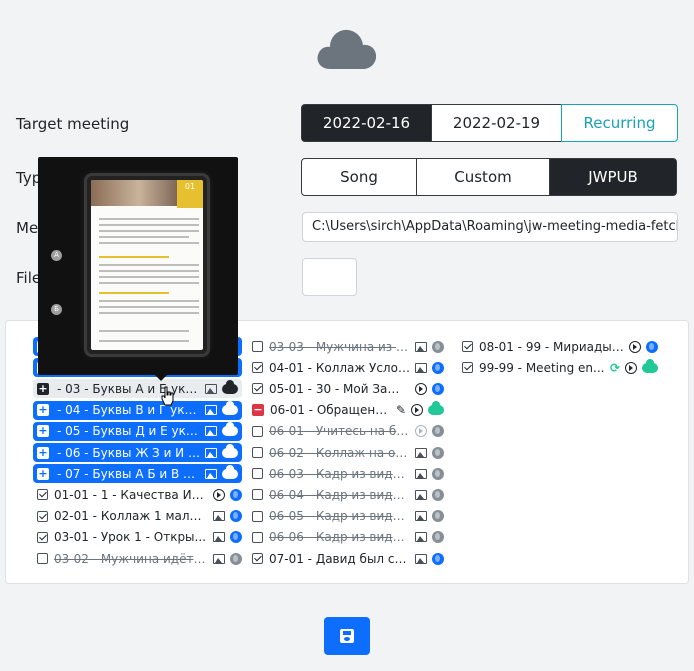  What do you see at coordinates (496, 123) in the screenshot?
I see `meeting-button-1: 2022-02-19` at bounding box center [496, 123].